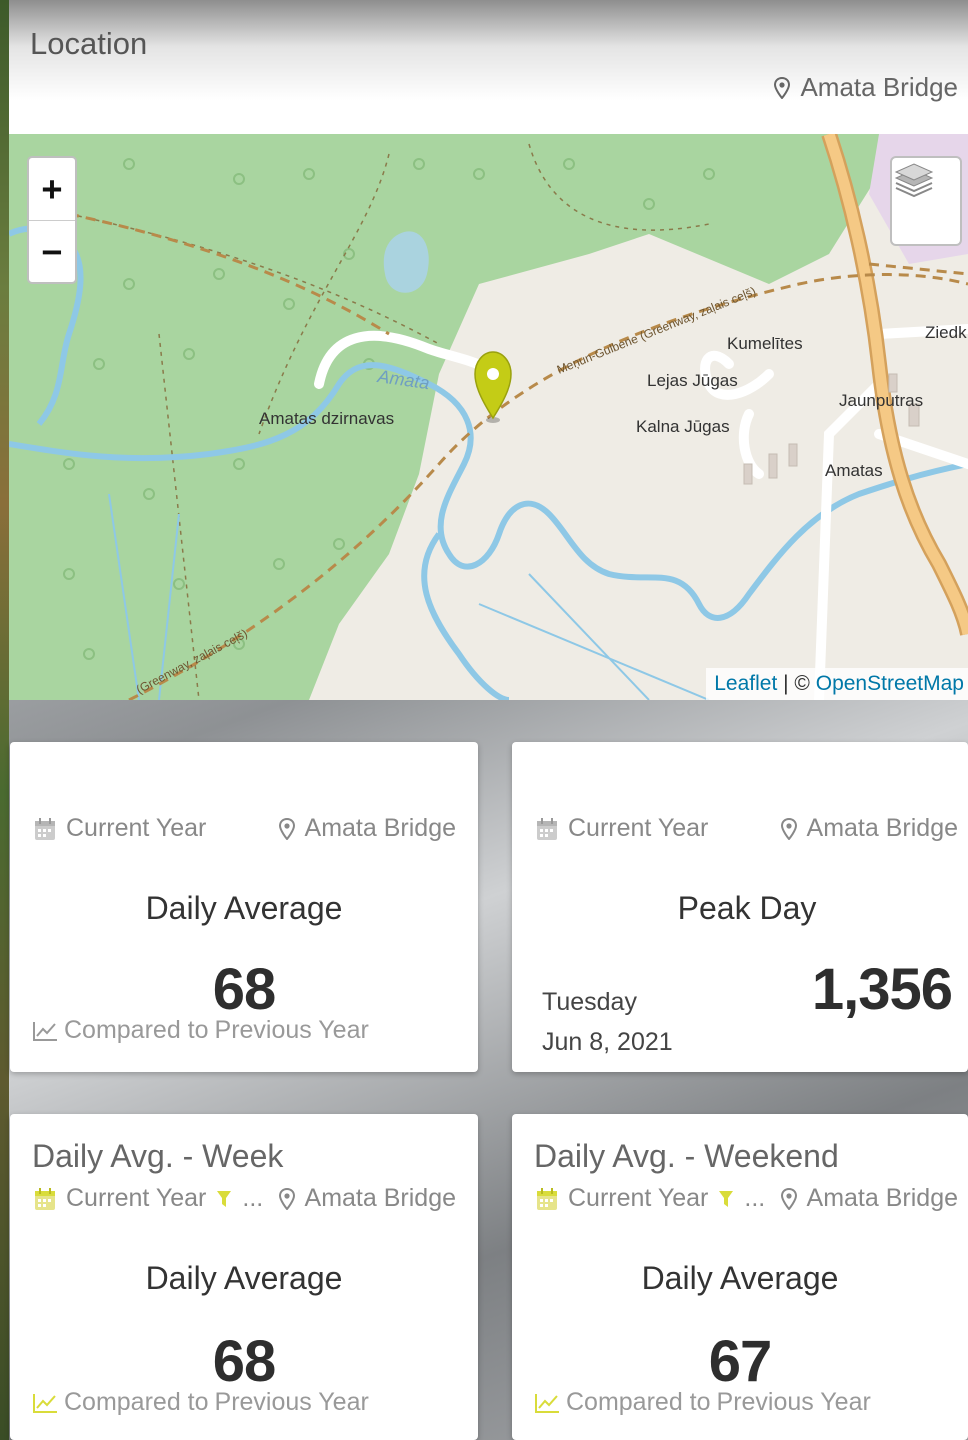  Describe the element at coordinates (52, 251) in the screenshot. I see `zoom-out-button: −` at that location.